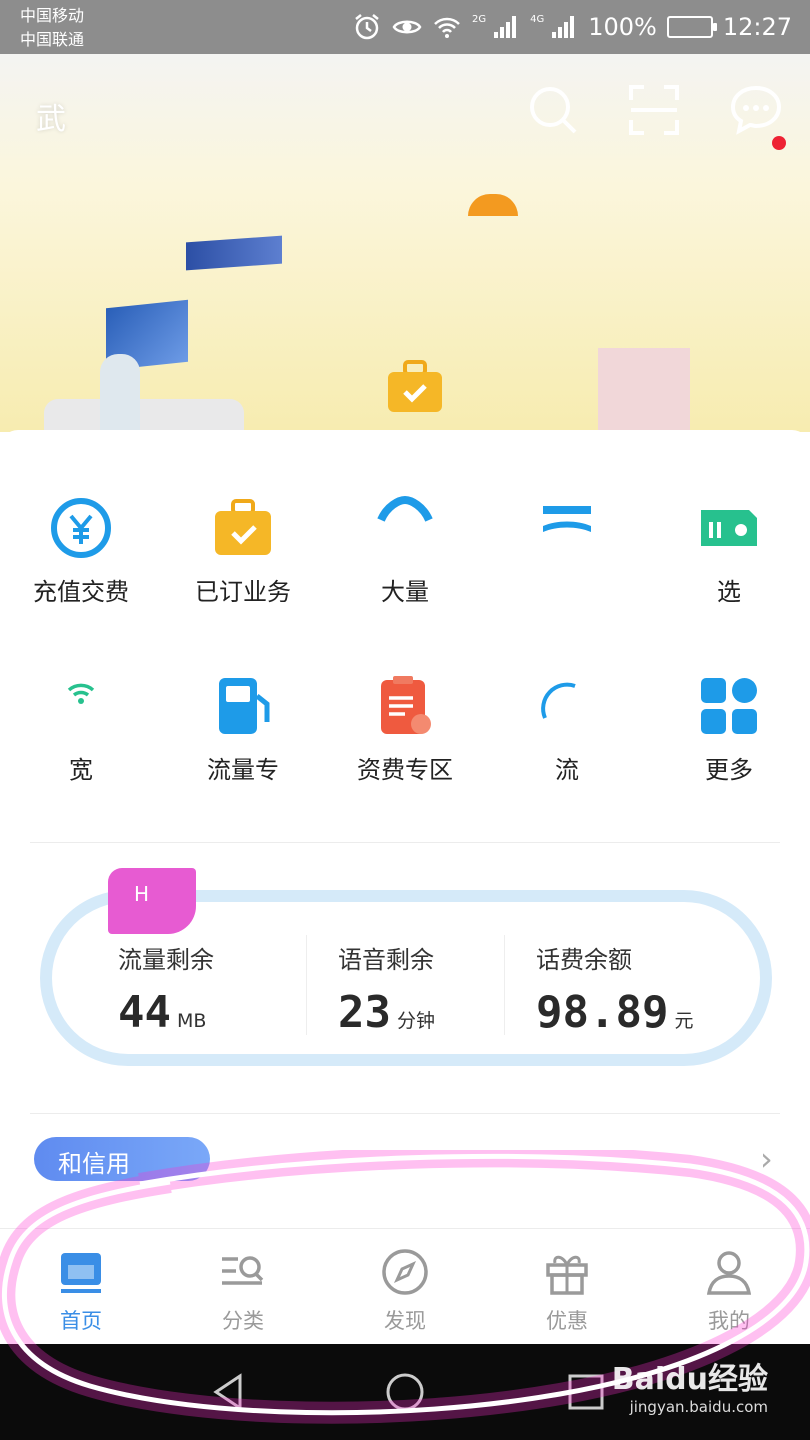  I want to click on watermark-url: jingyan.baidu.com, so click(698, 1407).